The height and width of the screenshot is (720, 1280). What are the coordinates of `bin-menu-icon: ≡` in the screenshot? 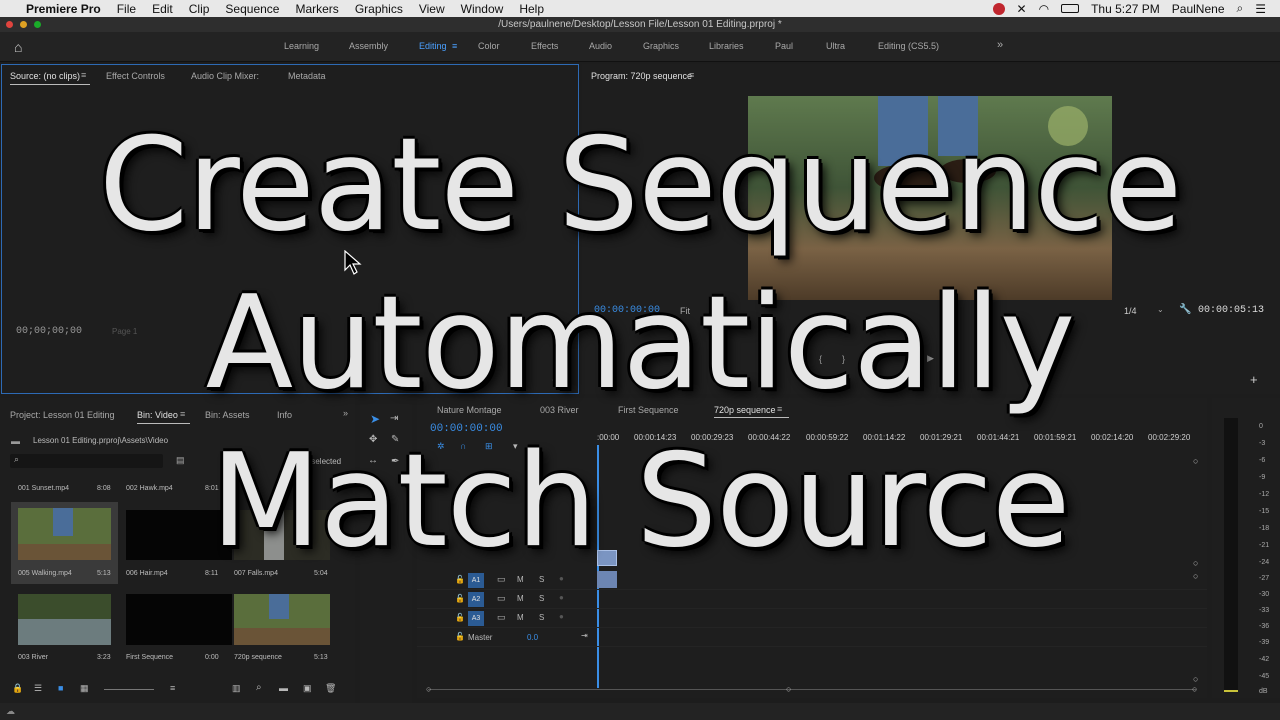 It's located at (182, 414).